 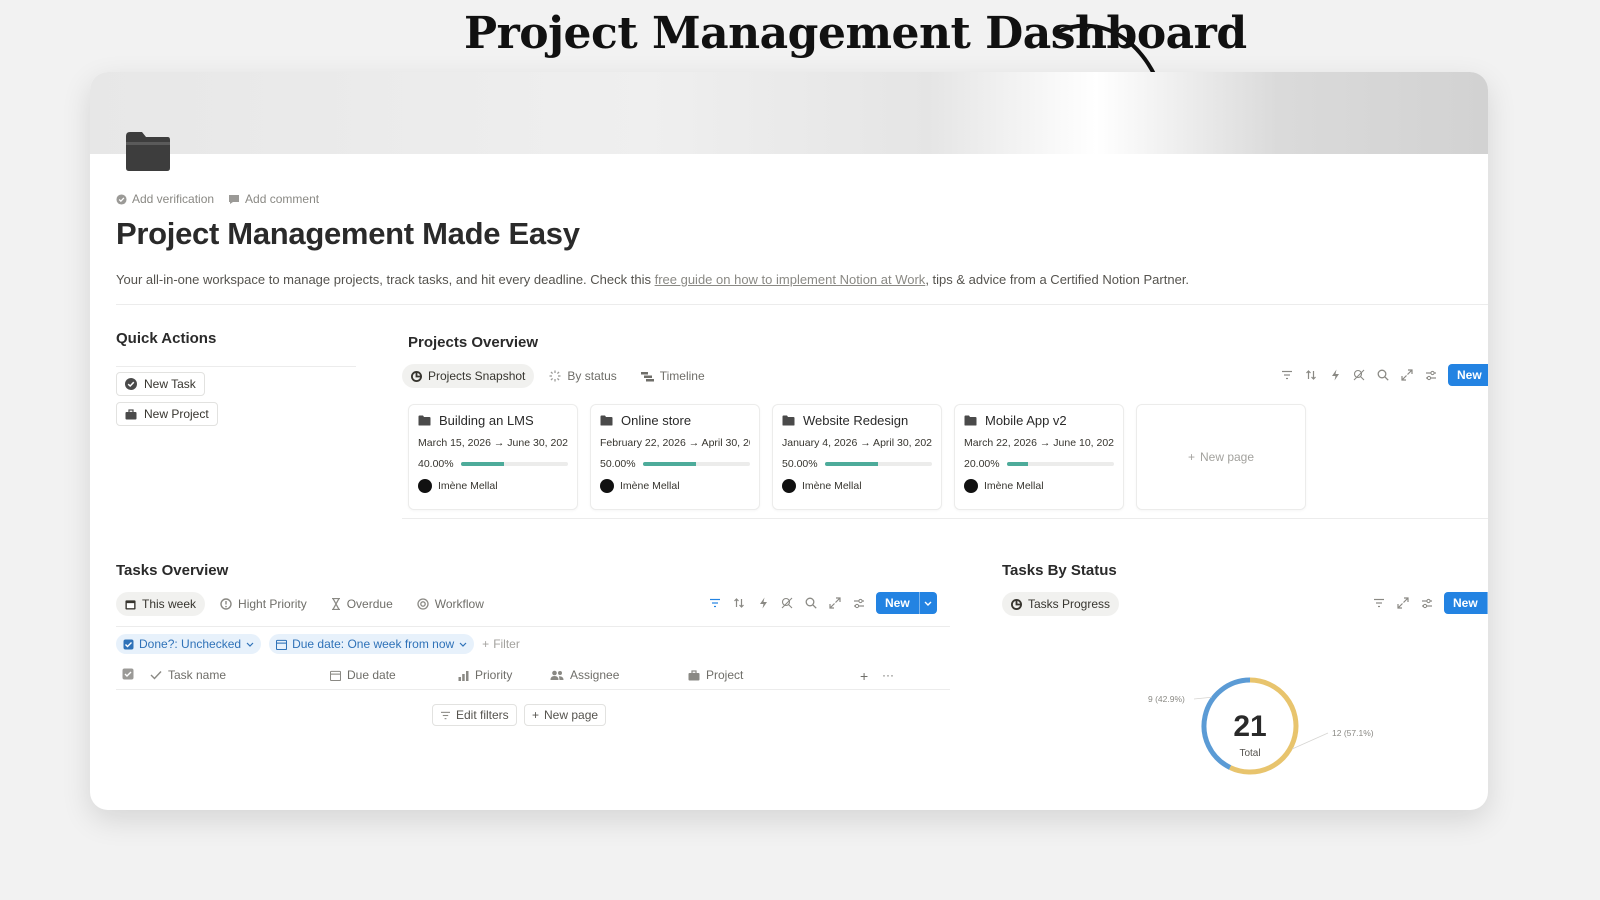 I want to click on filter-label: Due date: One week from now, so click(x=373, y=644).